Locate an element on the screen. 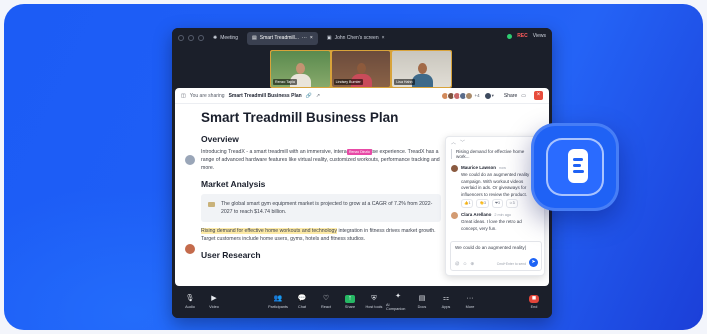 Image resolution: width=707 pixels, height=334 pixels. participant-name: Lindsey Burnier is located at coordinates (348, 82).